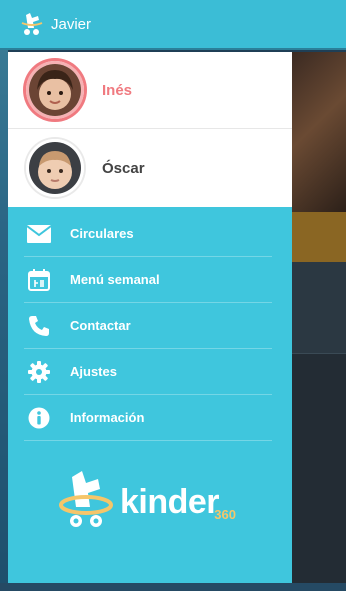 This screenshot has height=591, width=346. I want to click on gear-icon, so click(39, 372).